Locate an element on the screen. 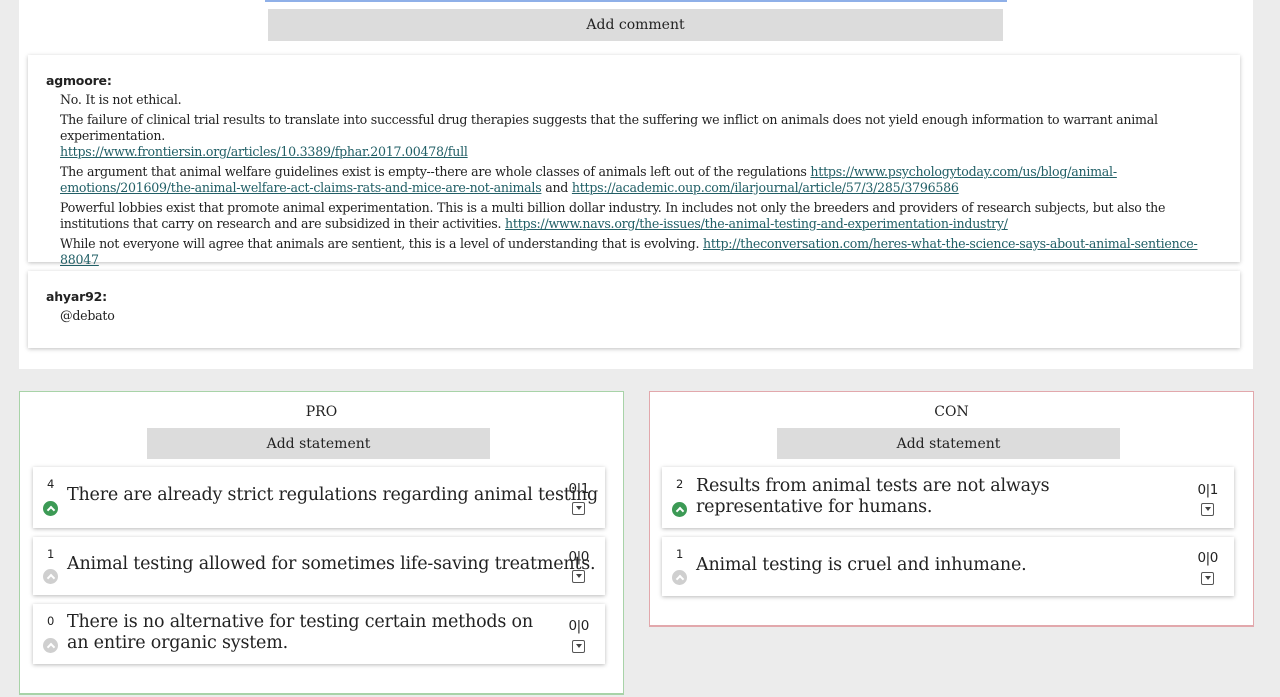 The image size is (1280, 697). comment-card: ahyar92: @debato is located at coordinates (634, 309).